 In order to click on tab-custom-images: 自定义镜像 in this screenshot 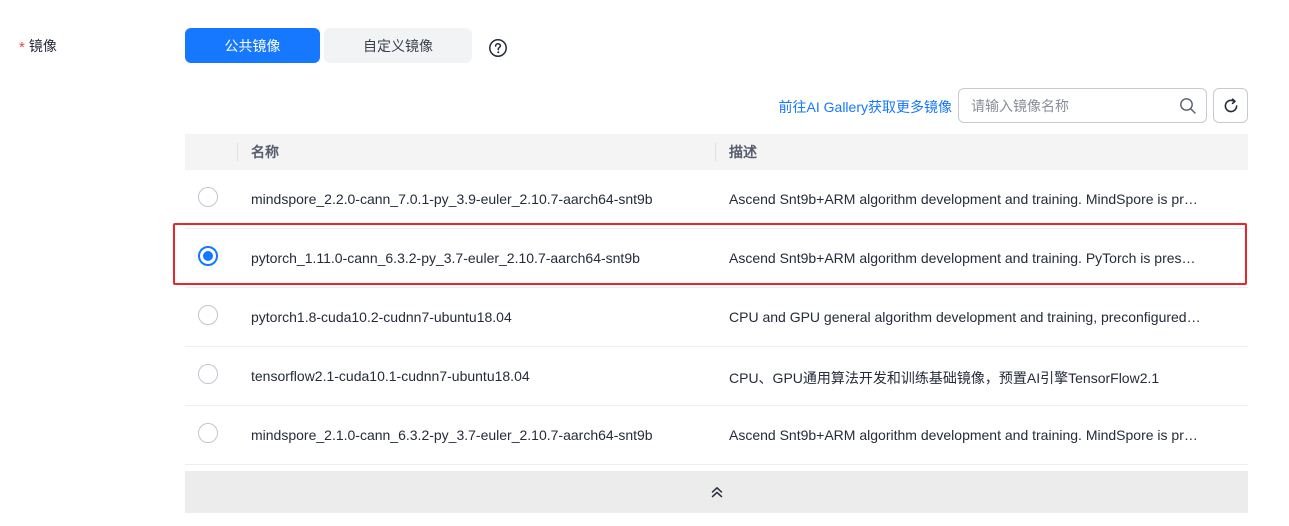, I will do `click(398, 45)`.